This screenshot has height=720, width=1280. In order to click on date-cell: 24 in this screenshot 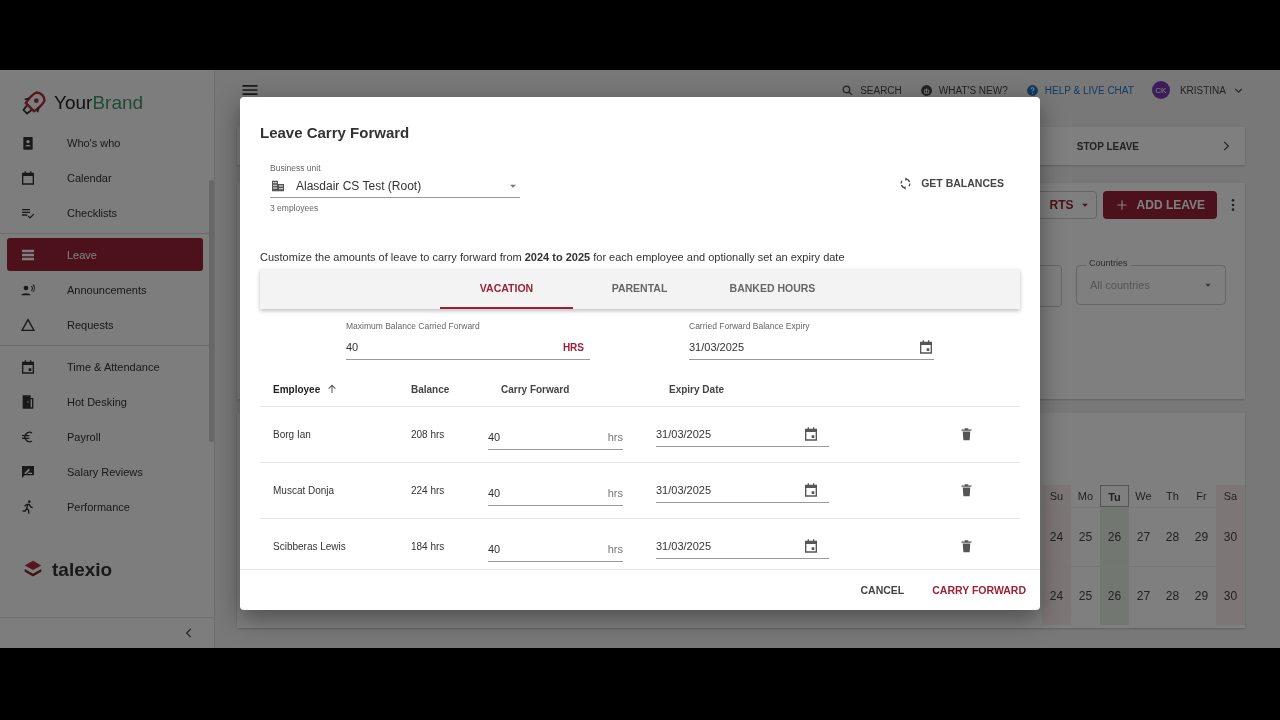, I will do `click(1056, 536)`.